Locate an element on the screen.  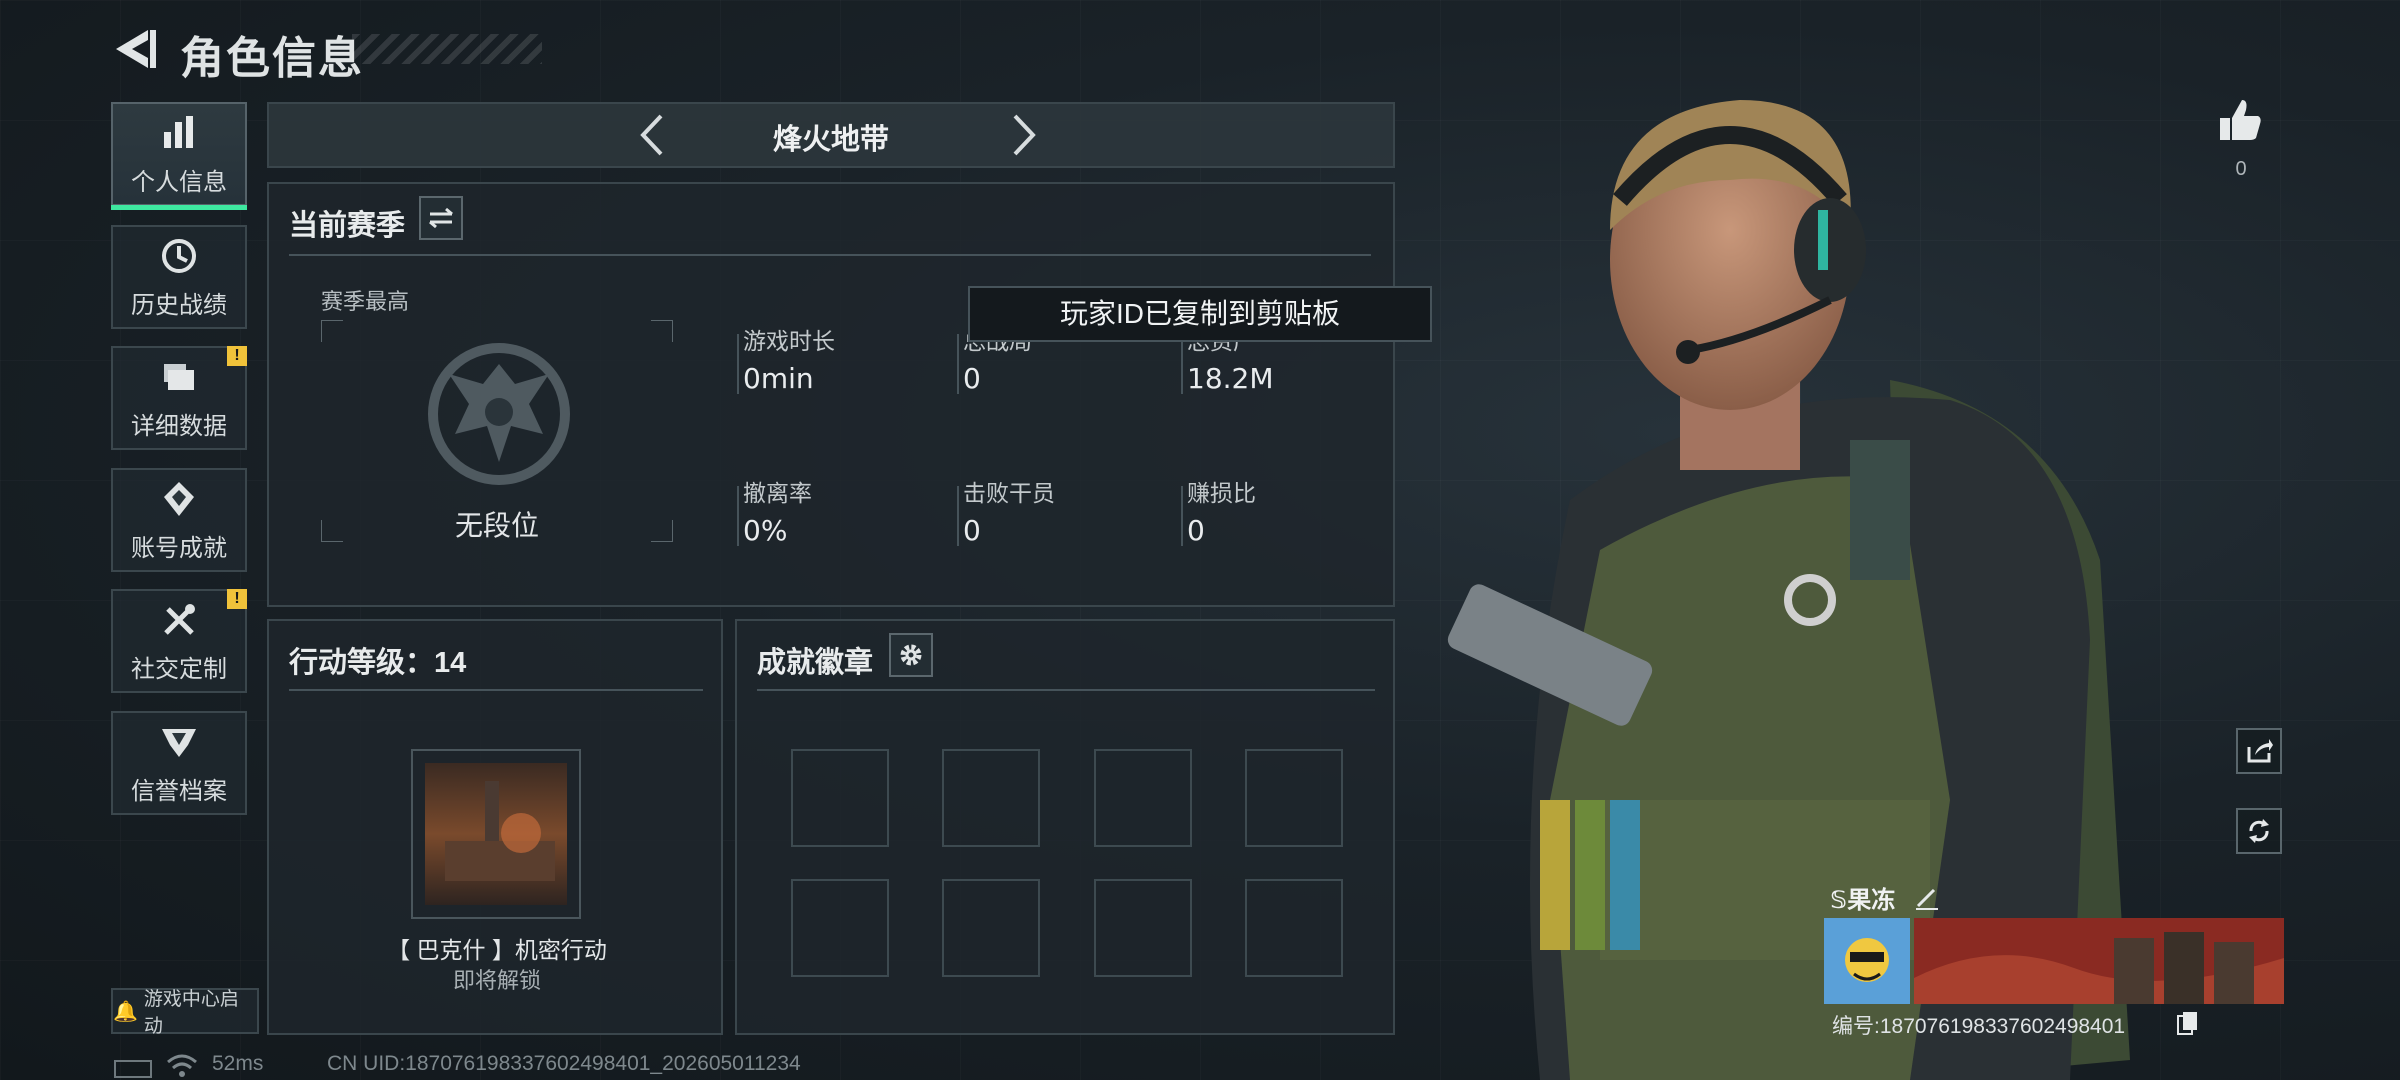
edit-name-button is located at coordinates (1927, 897).